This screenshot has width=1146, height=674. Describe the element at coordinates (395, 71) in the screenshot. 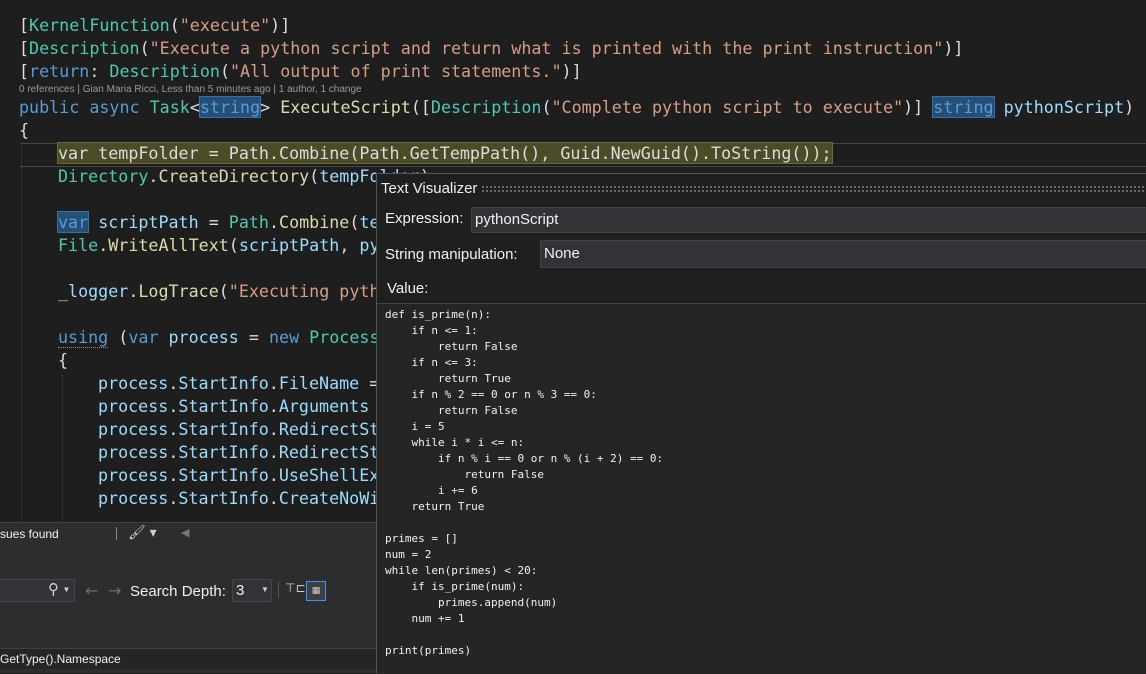

I see `code-token: "All output of print statements."` at that location.